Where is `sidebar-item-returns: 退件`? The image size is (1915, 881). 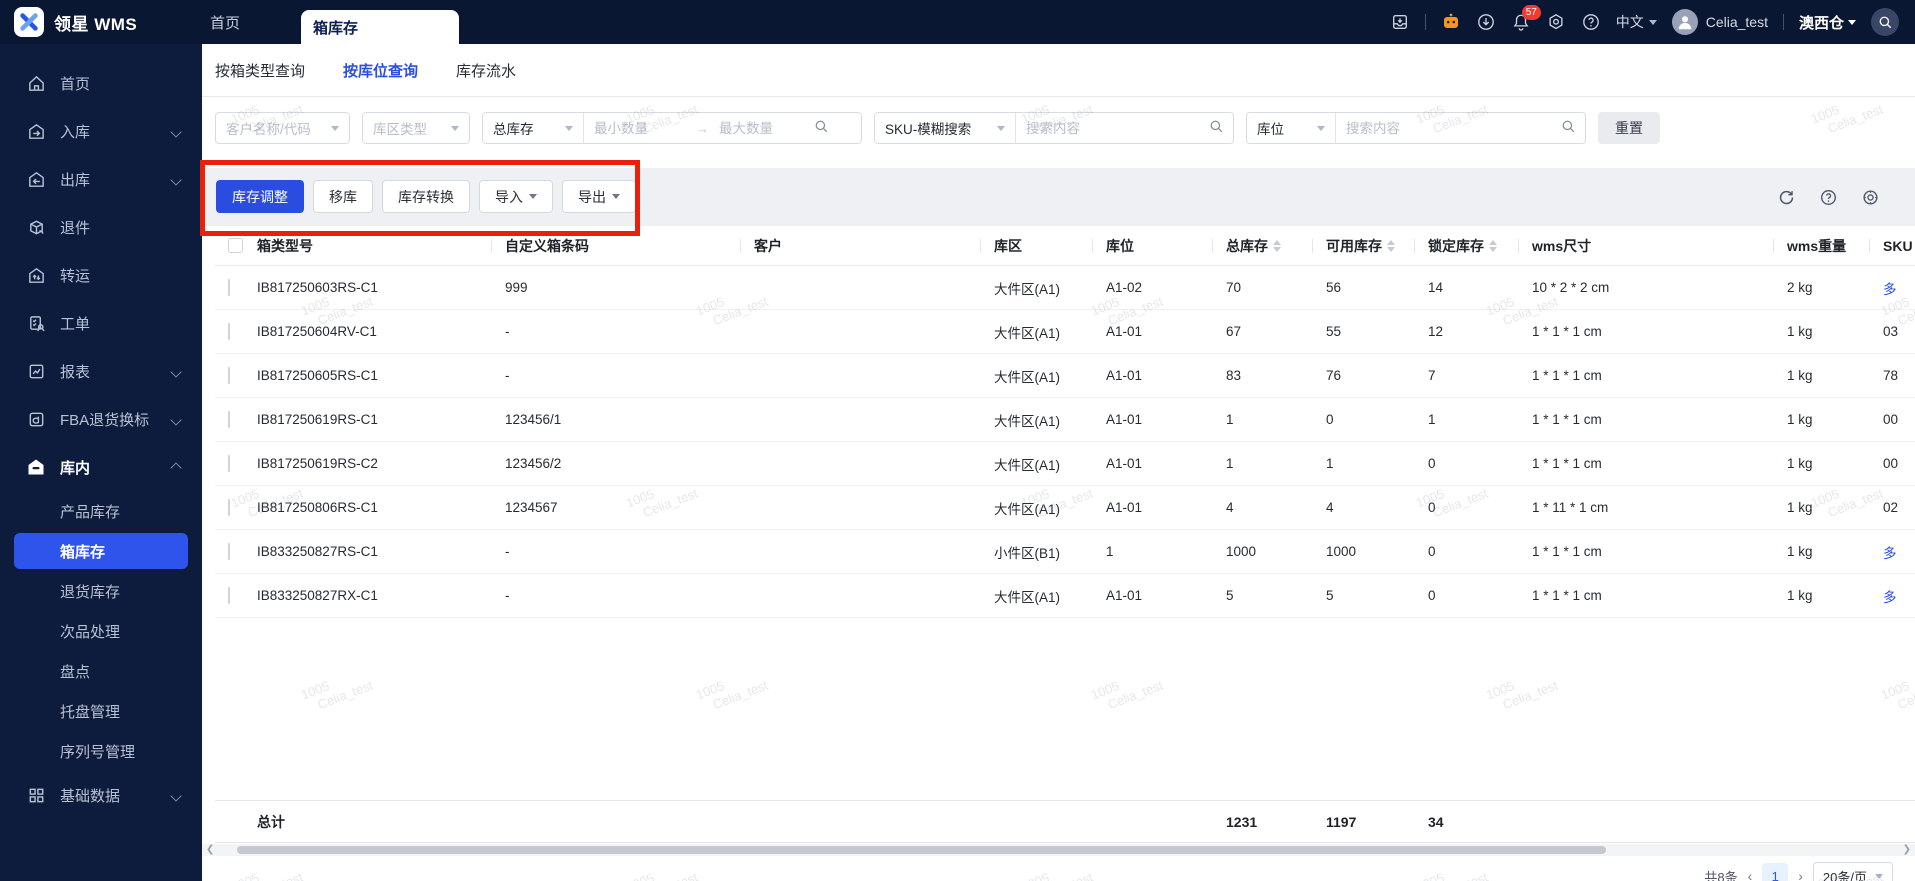 sidebar-item-returns: 退件 is located at coordinates (101, 227).